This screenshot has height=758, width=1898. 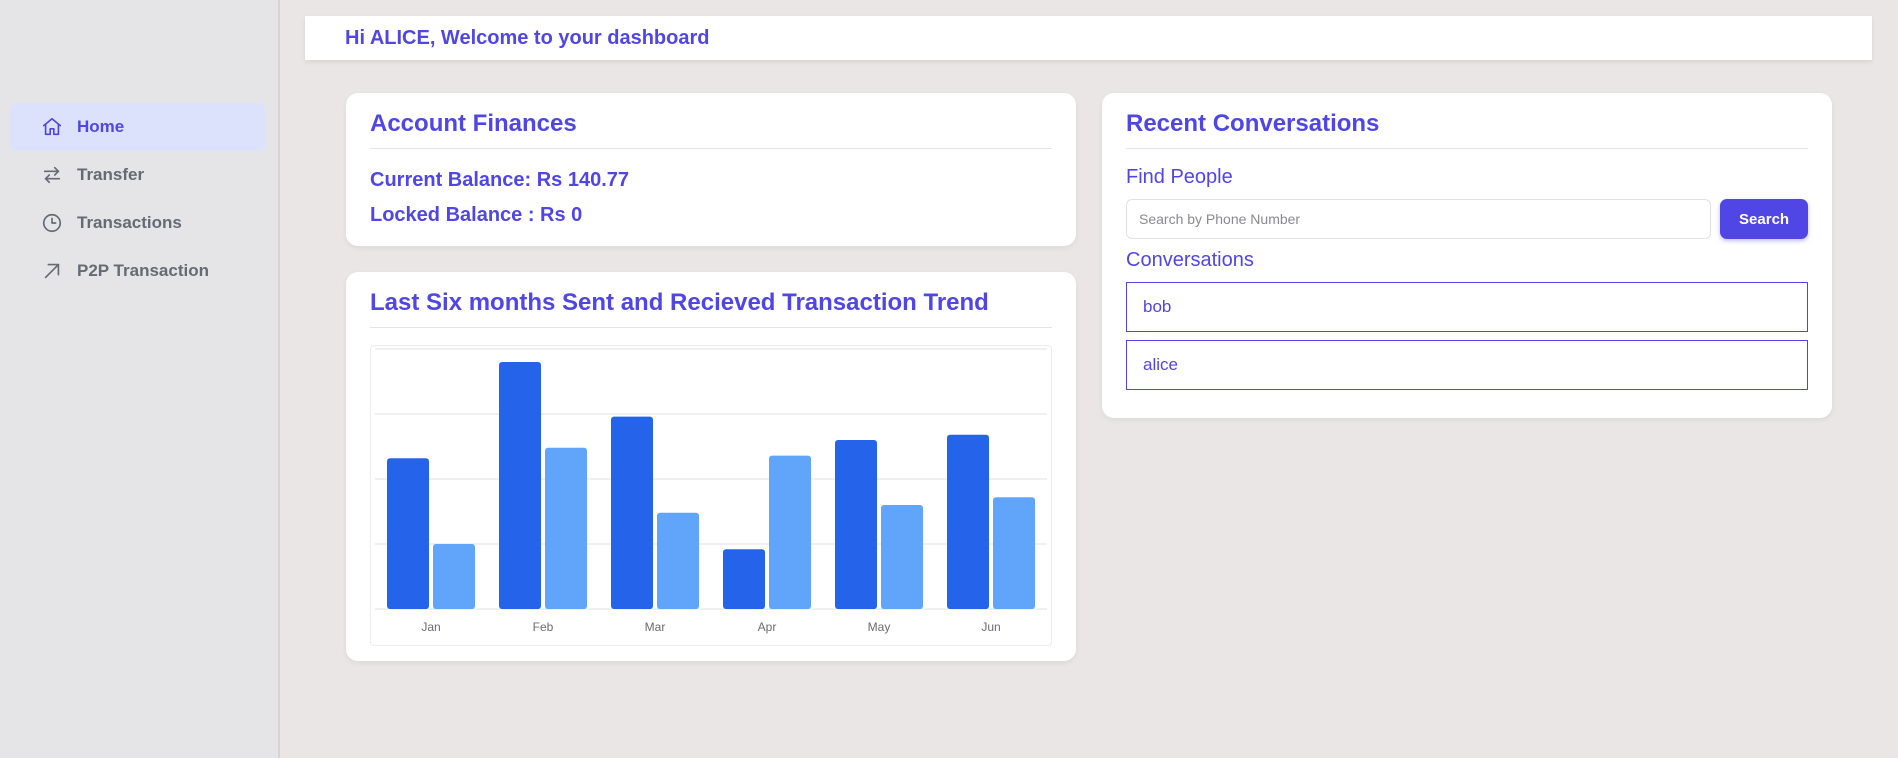 What do you see at coordinates (879, 627) in the screenshot?
I see `x-tick-label: May` at bounding box center [879, 627].